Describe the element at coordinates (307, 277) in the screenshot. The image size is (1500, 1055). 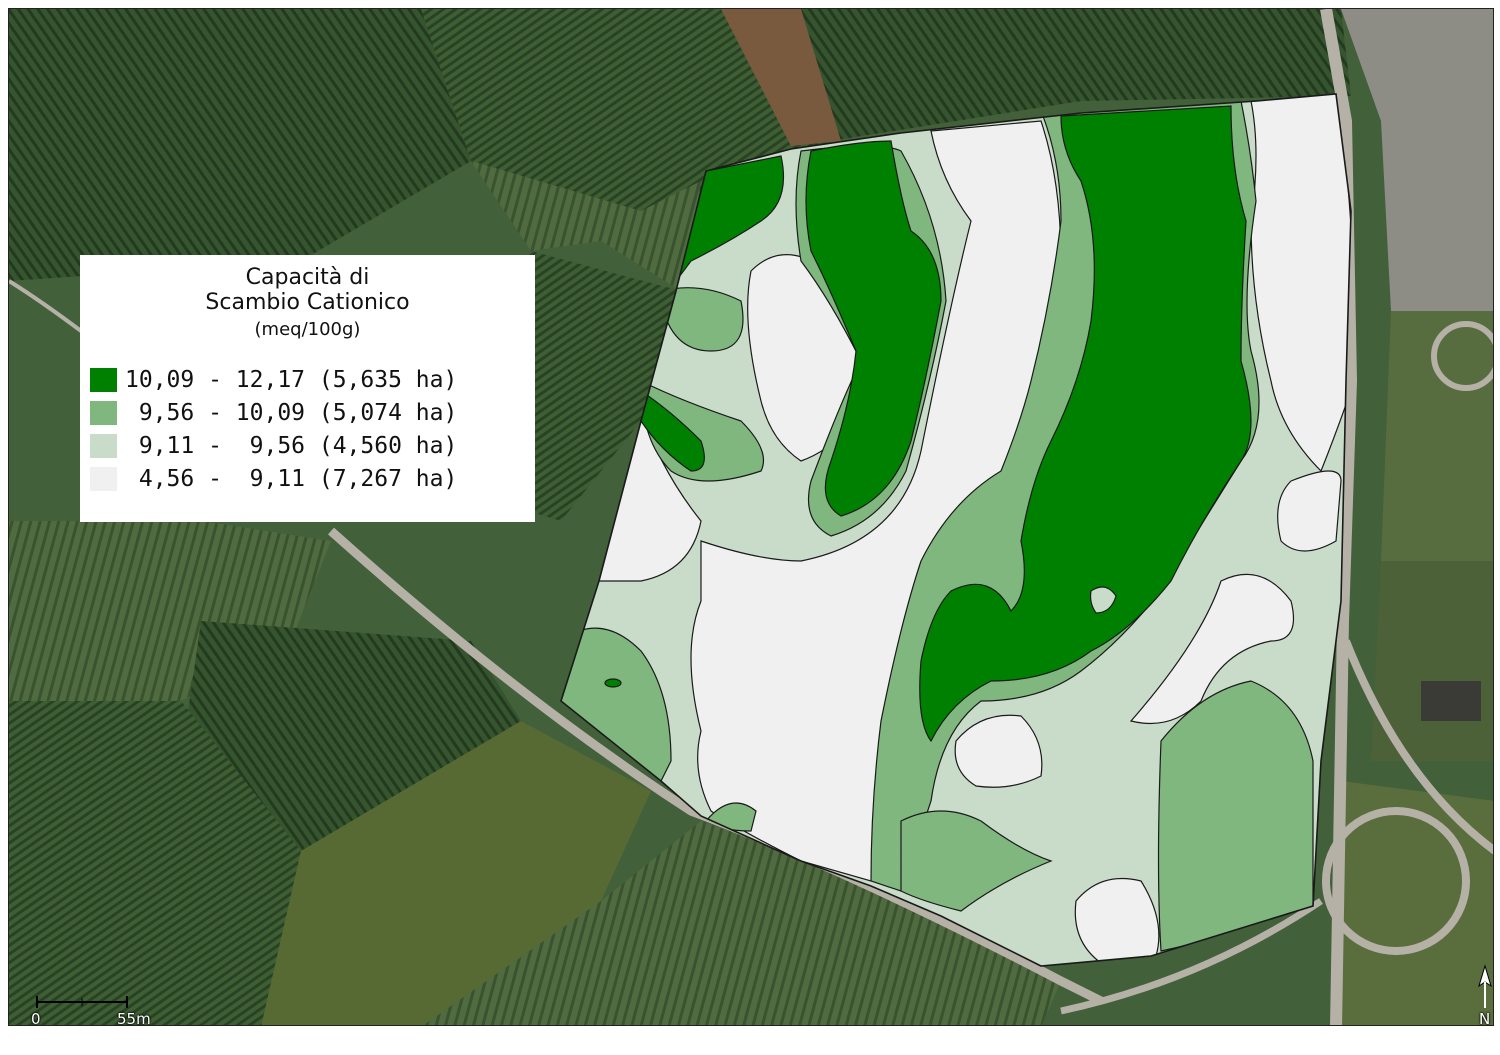
I see `legend-title-line1: Capacità di` at that location.